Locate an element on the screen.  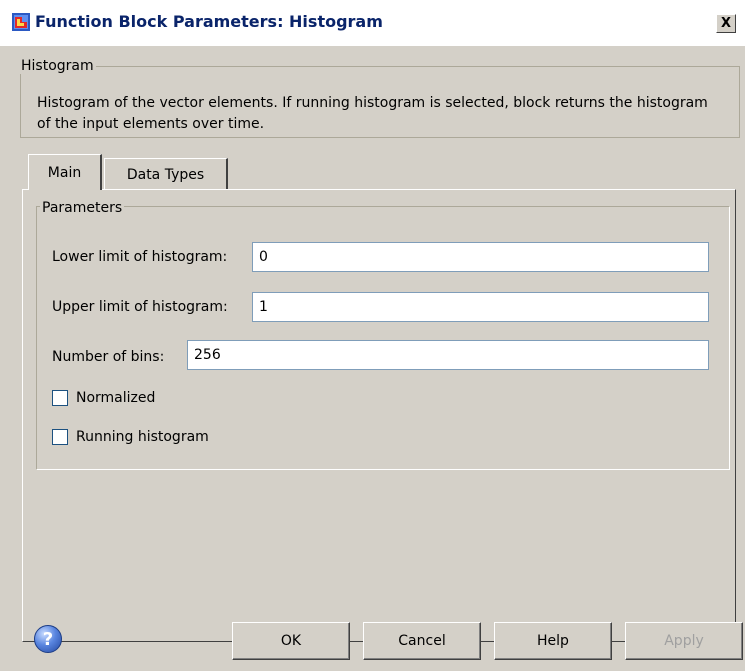
title-bar: Function Block Parameters: Histogram X is located at coordinates (372, 23).